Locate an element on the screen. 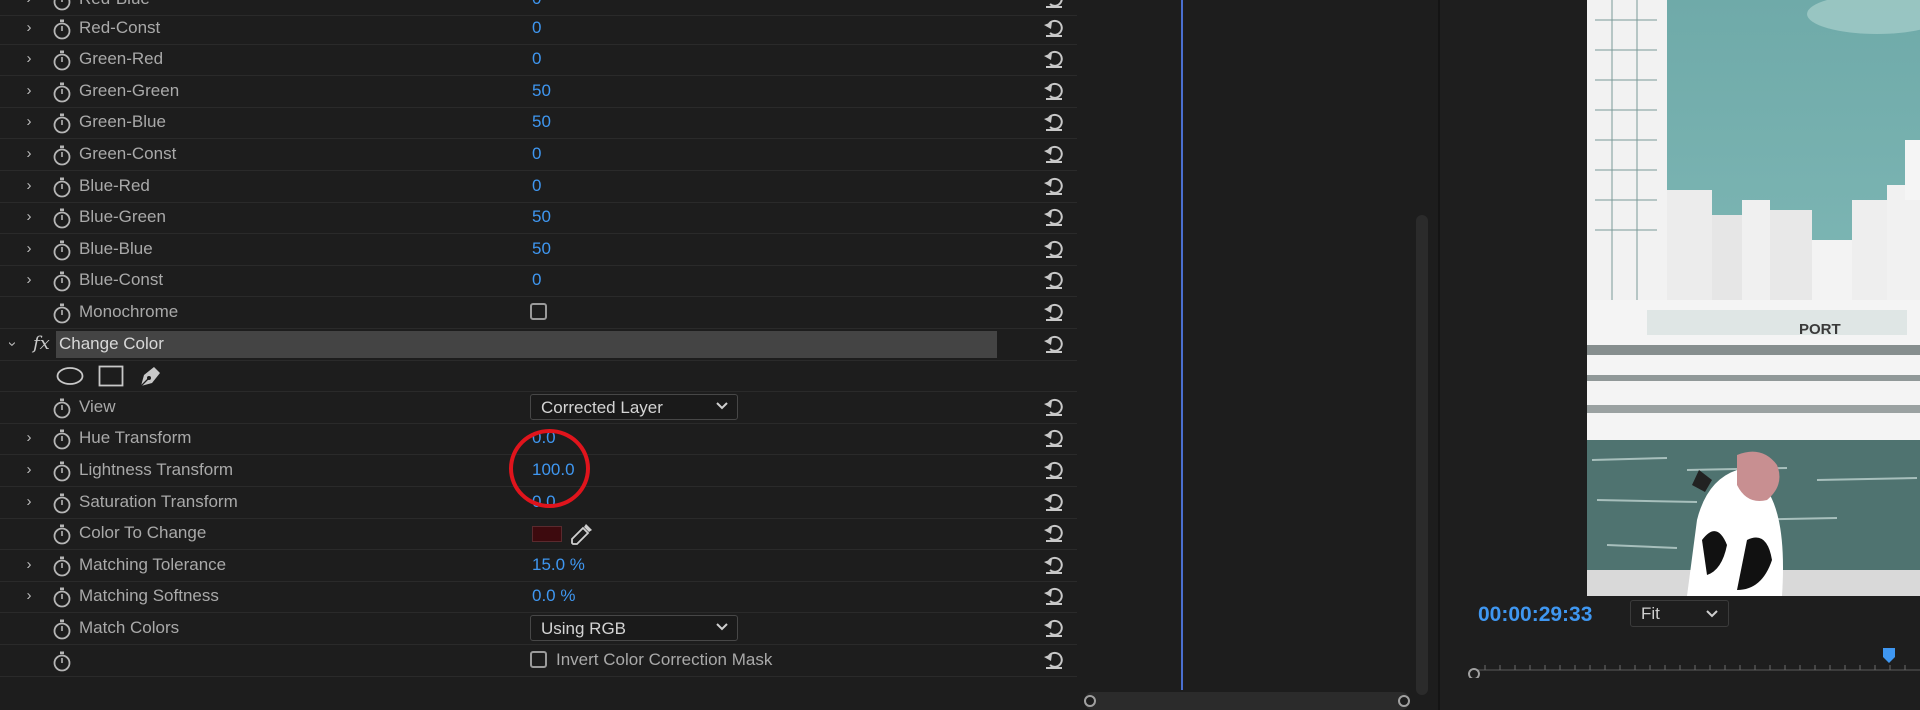 This screenshot has height=710, width=1920. twirl-expanded-icon: › is located at coordinates (12, 344).